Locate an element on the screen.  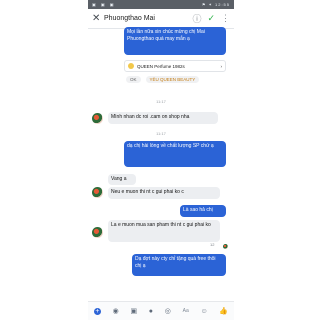
incoming-message: Mình nhan dc roi .cam on shop nha is located at coordinates (163, 118).